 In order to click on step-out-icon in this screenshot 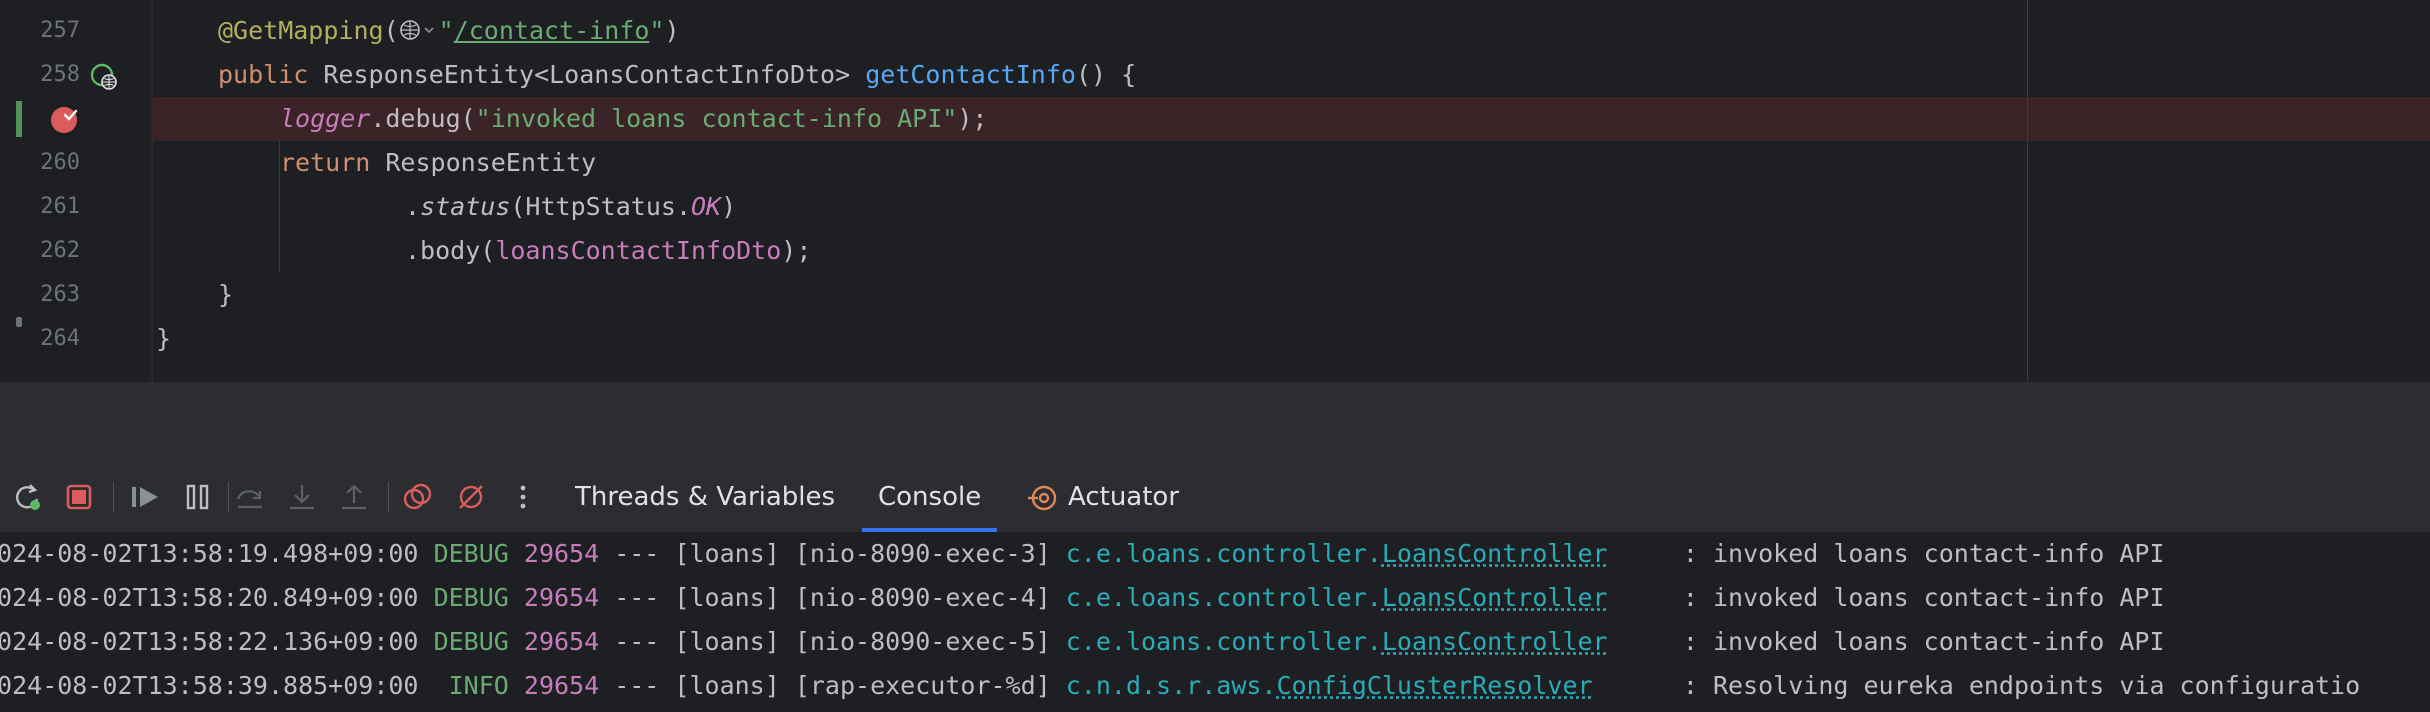, I will do `click(354, 497)`.